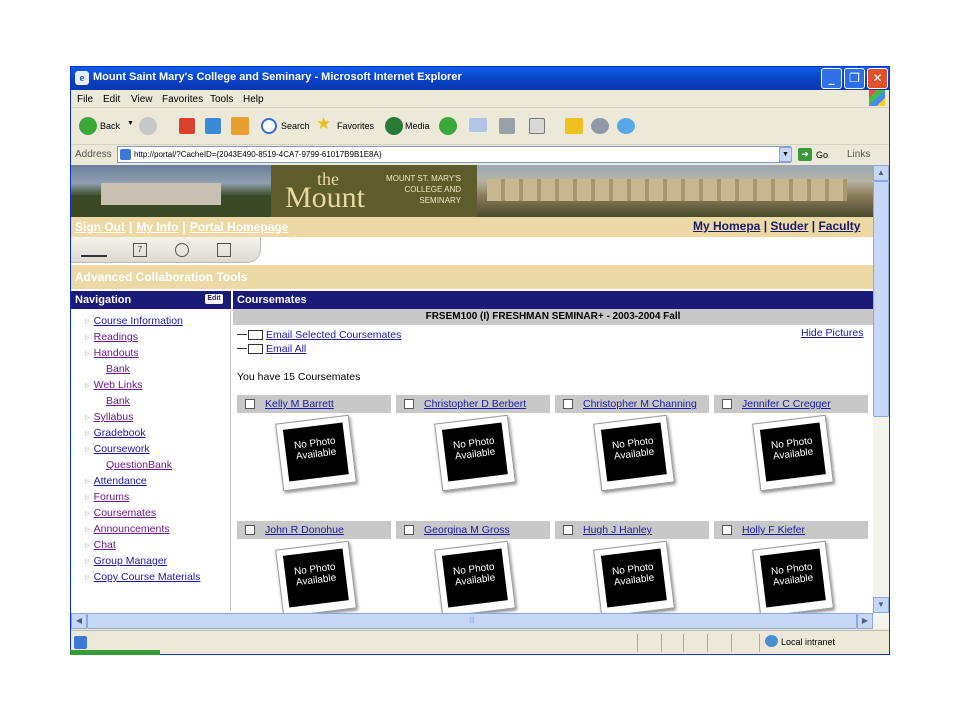  Describe the element at coordinates (805, 154) in the screenshot. I see `go-arrow-icon: ➔` at that location.